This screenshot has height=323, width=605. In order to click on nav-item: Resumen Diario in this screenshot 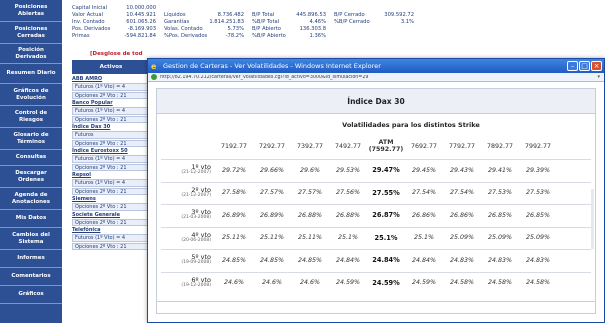, I will do `click(31, 74)`.